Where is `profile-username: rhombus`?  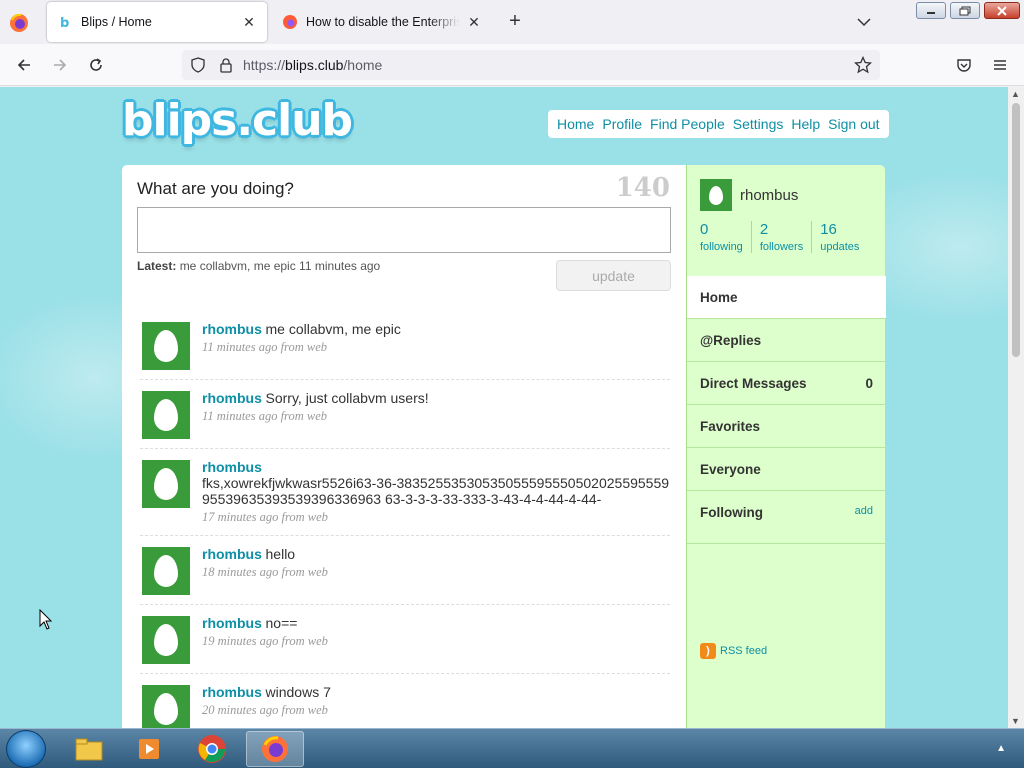
profile-username: rhombus is located at coordinates (769, 195).